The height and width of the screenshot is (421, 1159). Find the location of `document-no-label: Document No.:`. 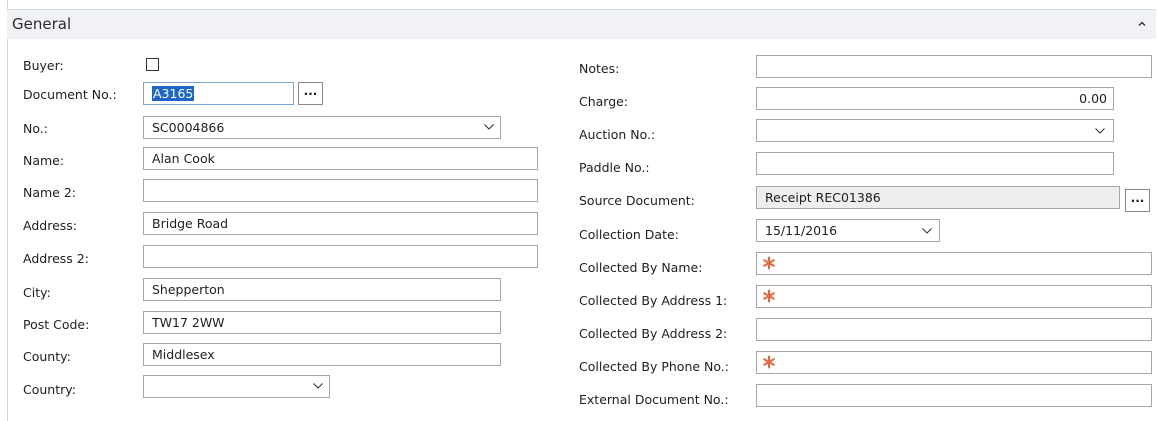

document-no-label: Document No.: is located at coordinates (70, 94).